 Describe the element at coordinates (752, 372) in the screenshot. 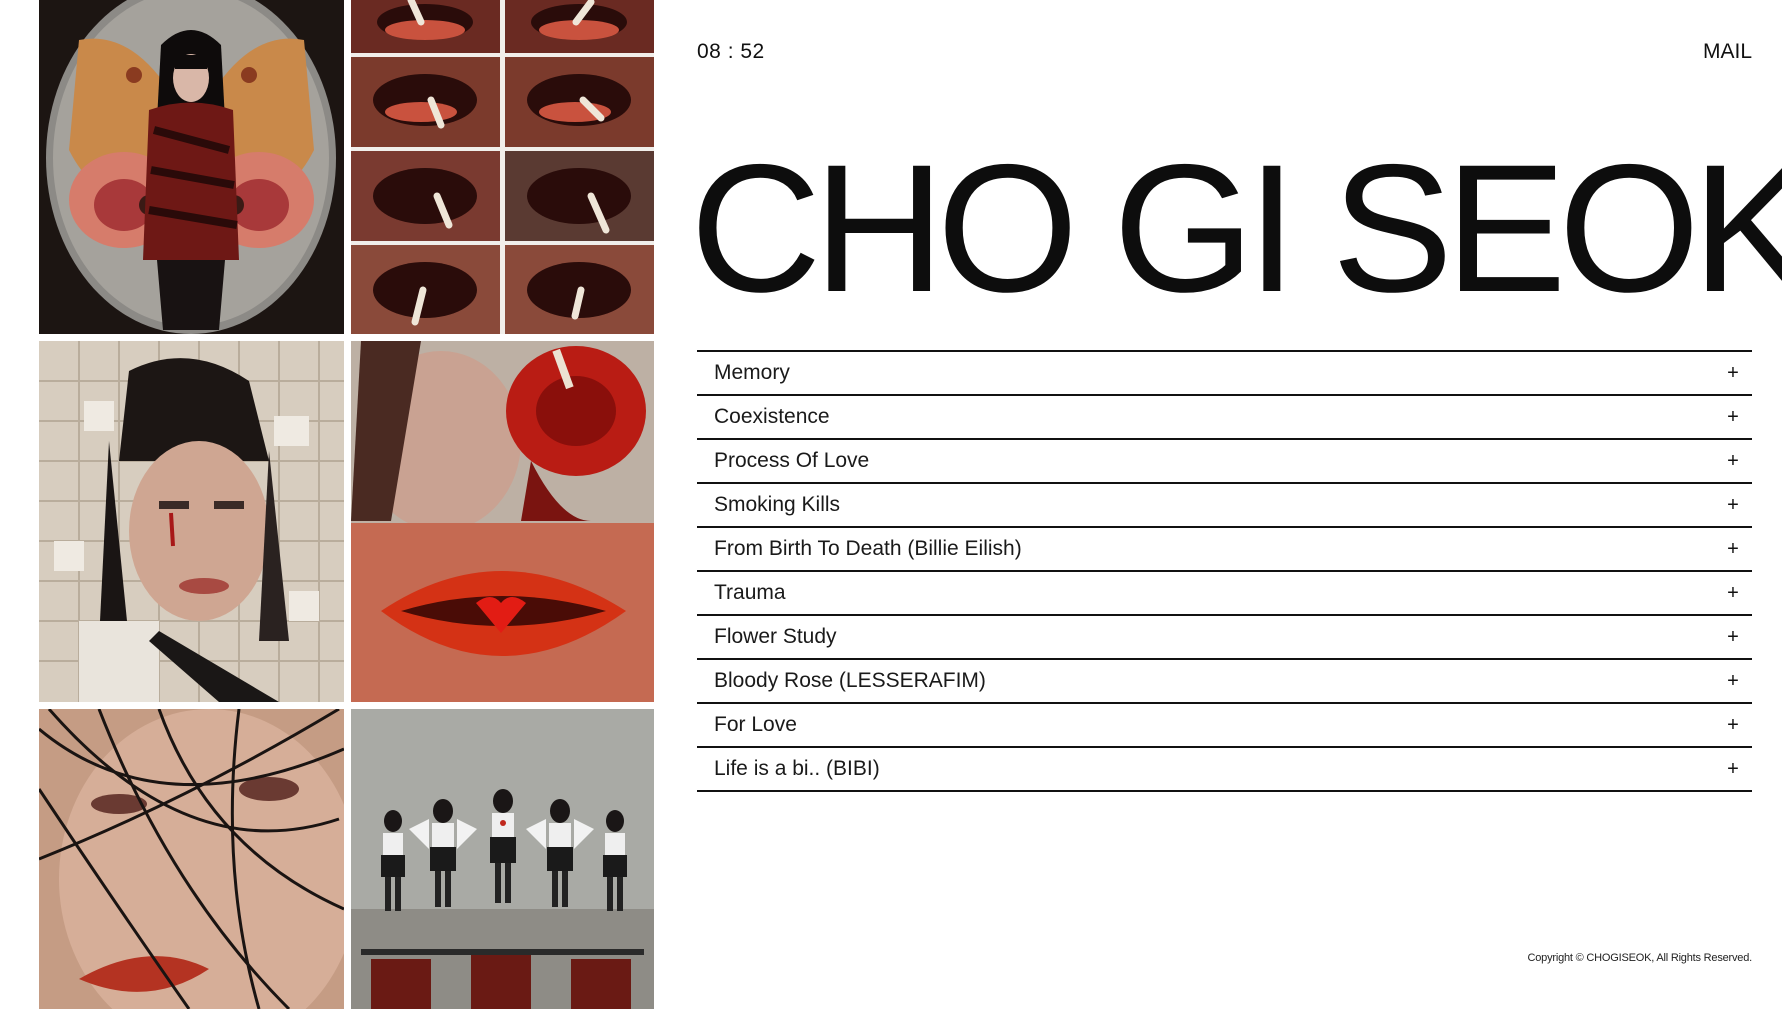

I see `list-item-label: Memory` at that location.